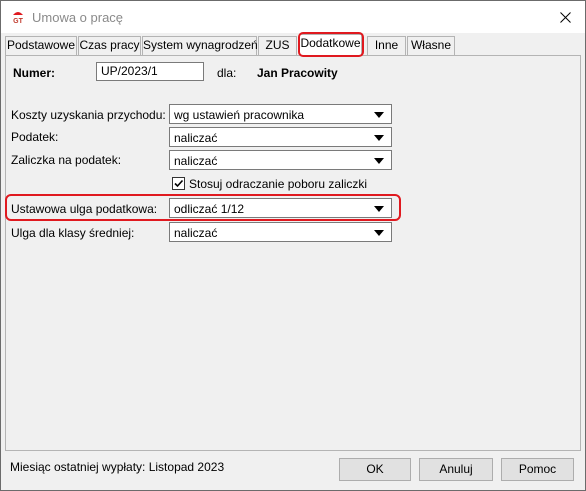 Image resolution: width=586 pixels, height=491 pixels. I want to click on podatek-select: naliczać, so click(280, 137).